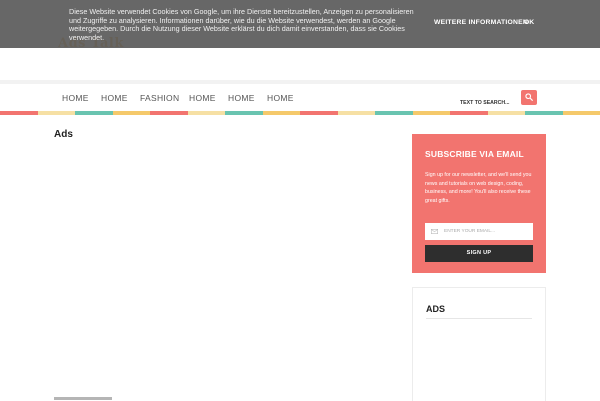 The image size is (600, 401). I want to click on ads-widget-title: ADS, so click(435, 309).